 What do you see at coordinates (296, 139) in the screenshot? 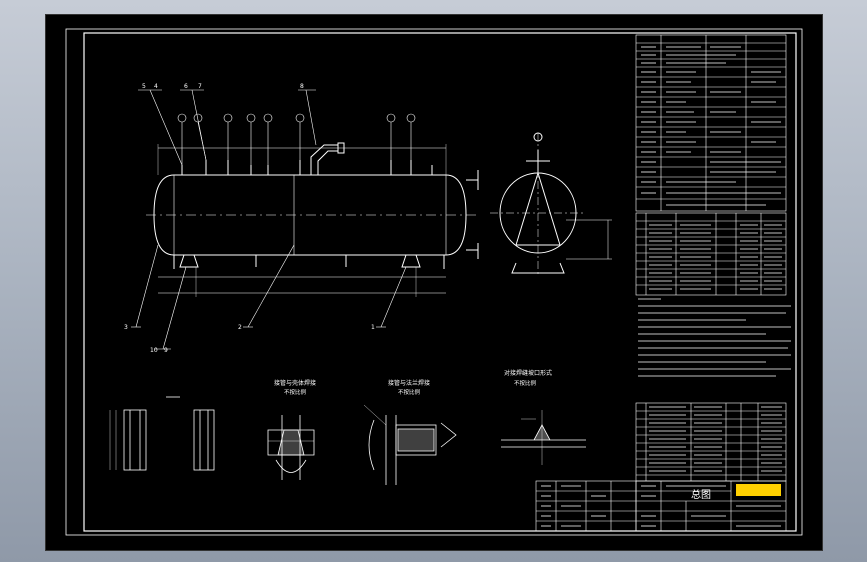
I see `nozzle-bubbles` at bounding box center [296, 139].